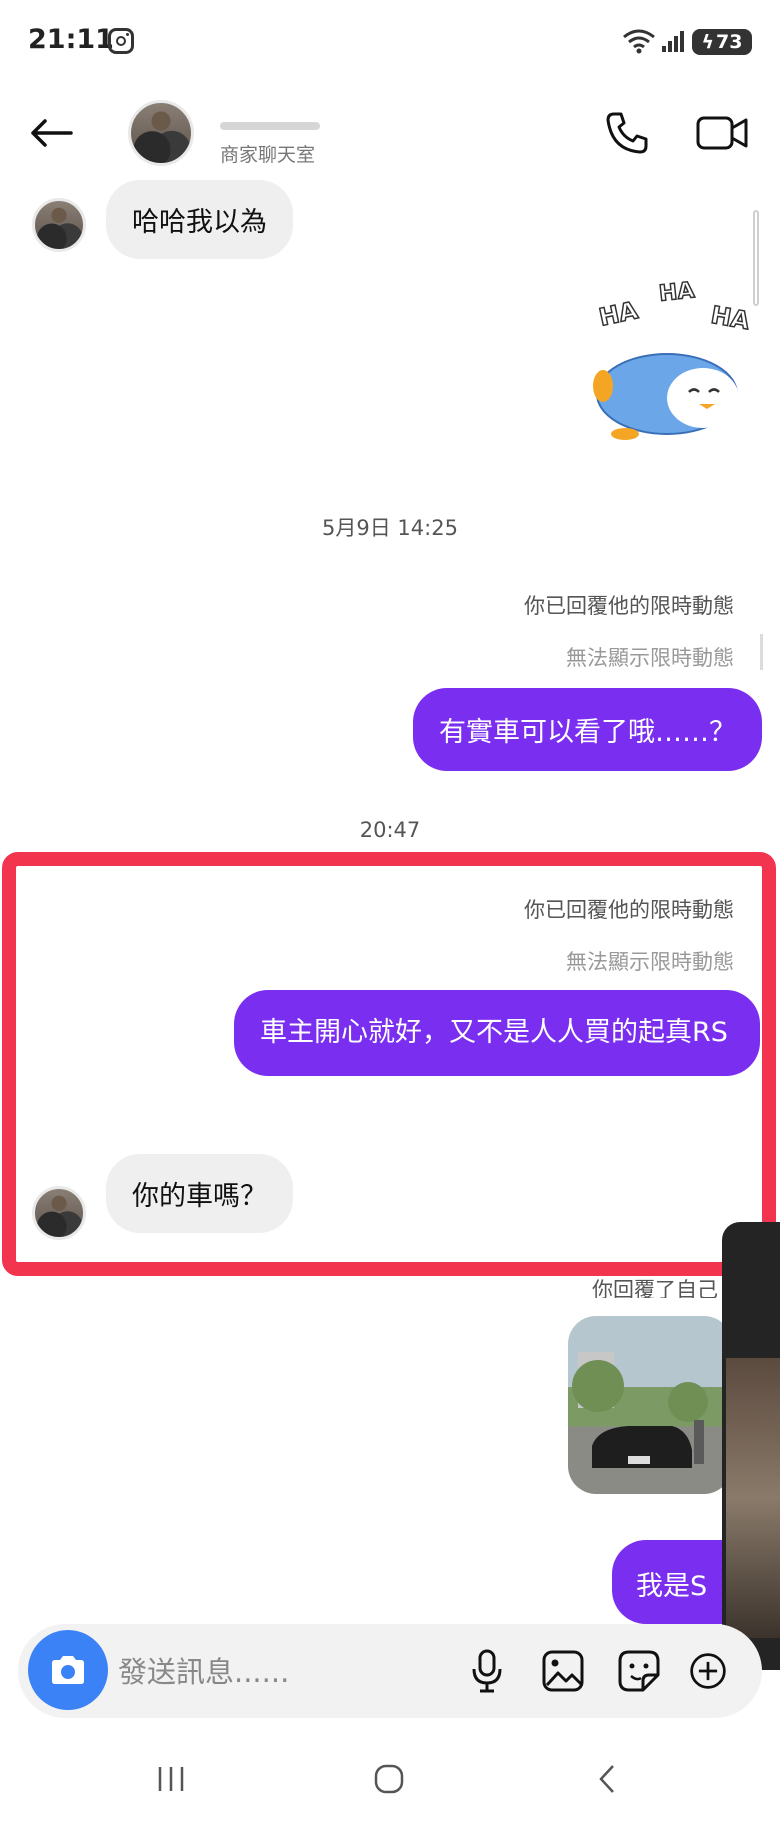  What do you see at coordinates (161, 133) in the screenshot?
I see `contact-avatar` at bounding box center [161, 133].